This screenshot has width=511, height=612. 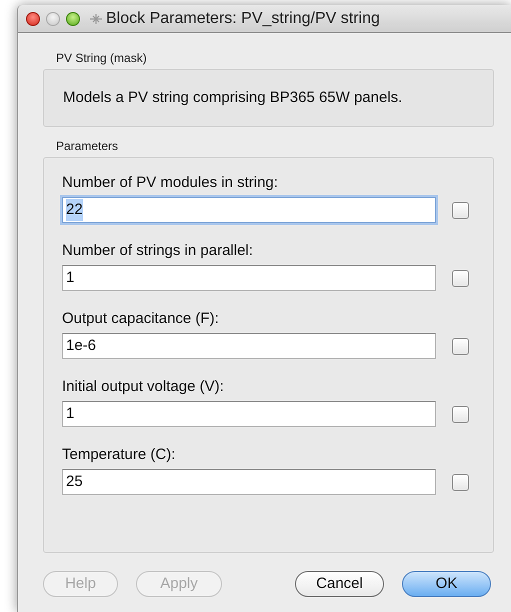 I want to click on window-title: Block Parameters: PV_string/PV string, so click(x=243, y=18).